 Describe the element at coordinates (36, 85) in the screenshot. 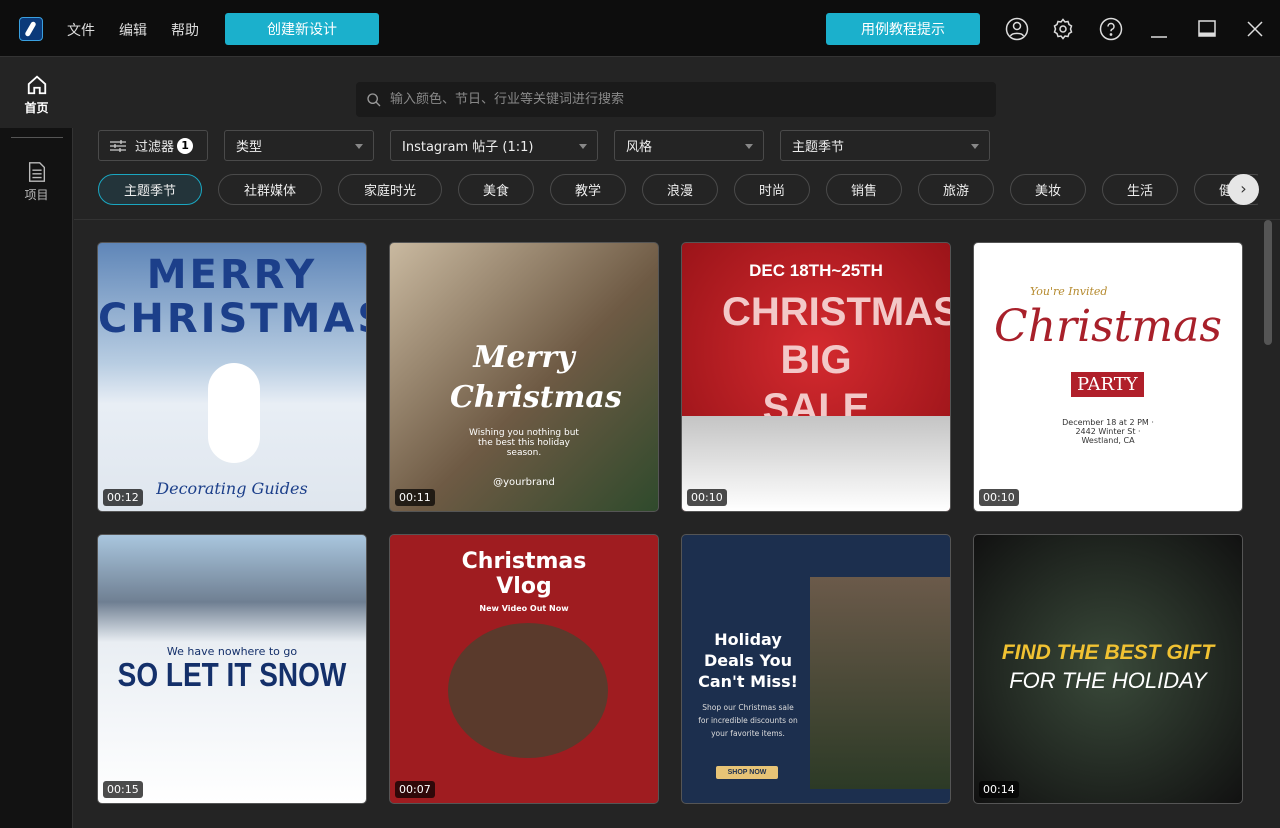

I see `home-icon` at that location.